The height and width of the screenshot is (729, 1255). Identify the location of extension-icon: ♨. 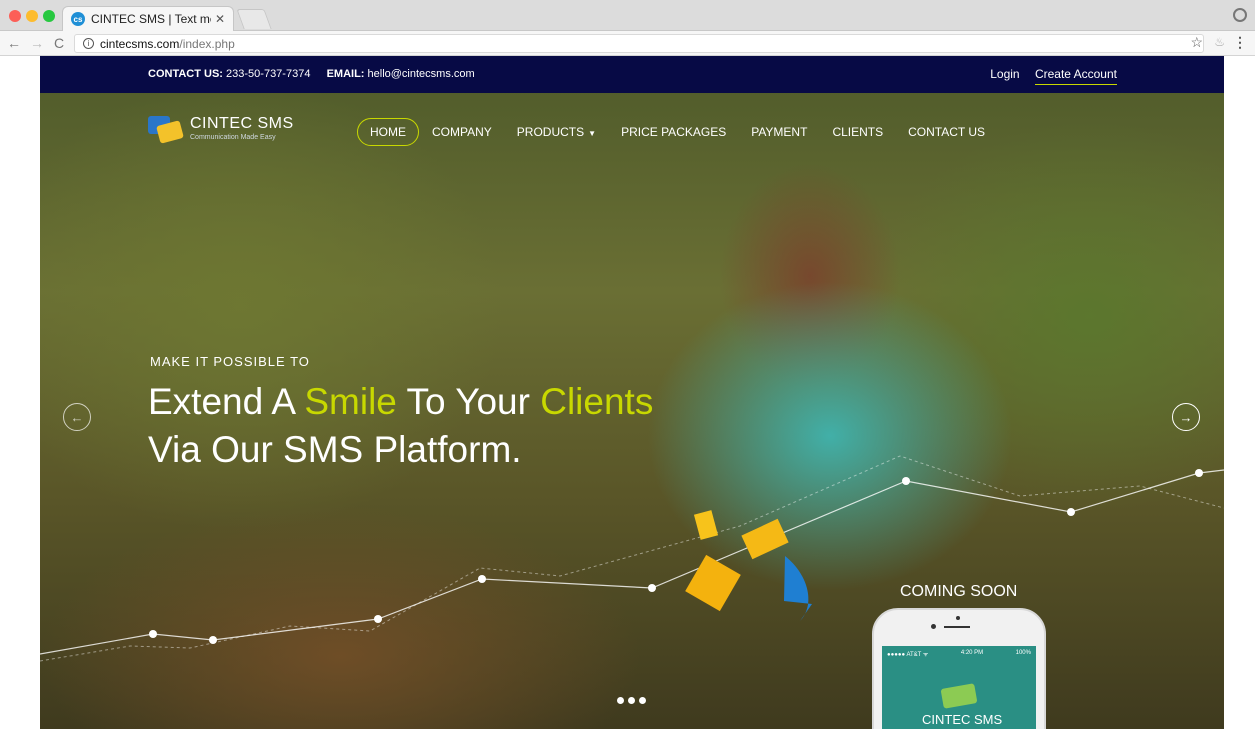
(1219, 42).